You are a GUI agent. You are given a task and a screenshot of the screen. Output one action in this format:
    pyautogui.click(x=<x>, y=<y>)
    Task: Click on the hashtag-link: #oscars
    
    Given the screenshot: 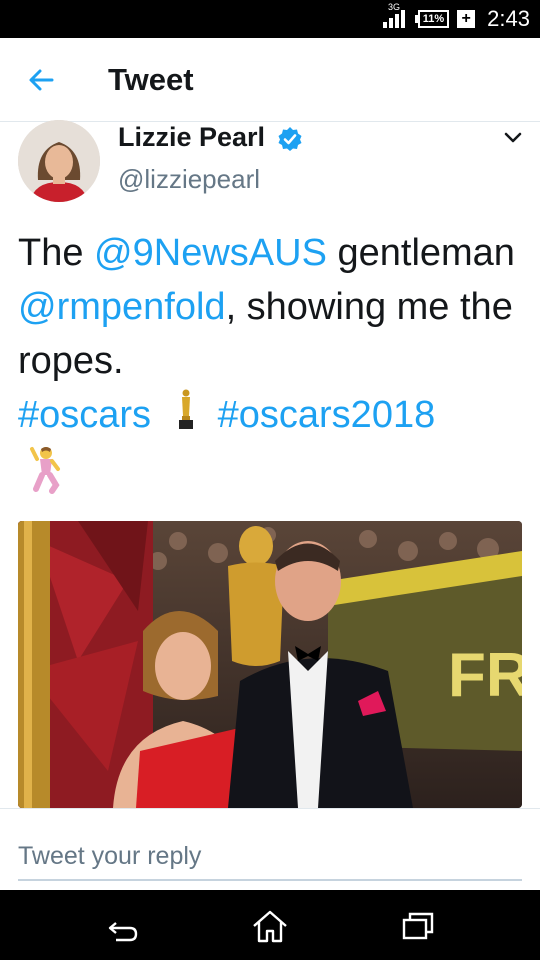 What is the action you would take?
    pyautogui.click(x=84, y=415)
    